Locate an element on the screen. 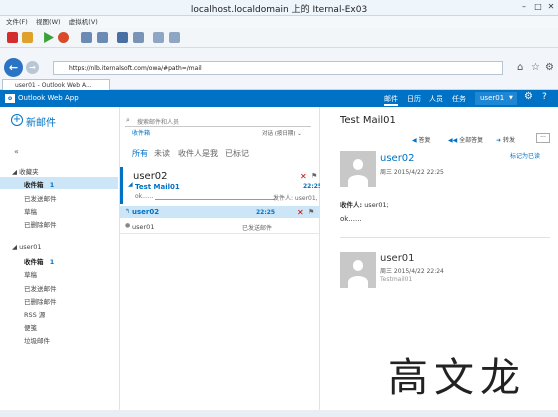 The image size is (558, 417). chevron-down-icon: ⌄ is located at coordinates (299, 134).